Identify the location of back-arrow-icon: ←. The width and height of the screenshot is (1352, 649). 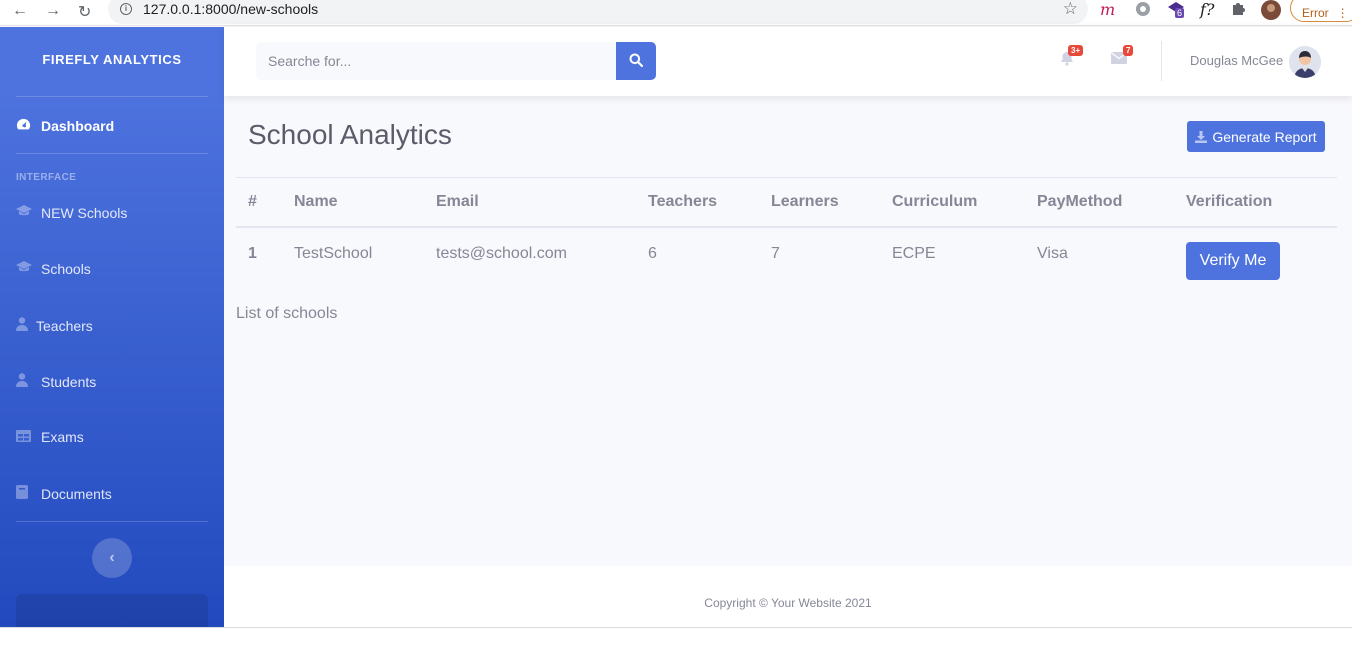
(20, 11).